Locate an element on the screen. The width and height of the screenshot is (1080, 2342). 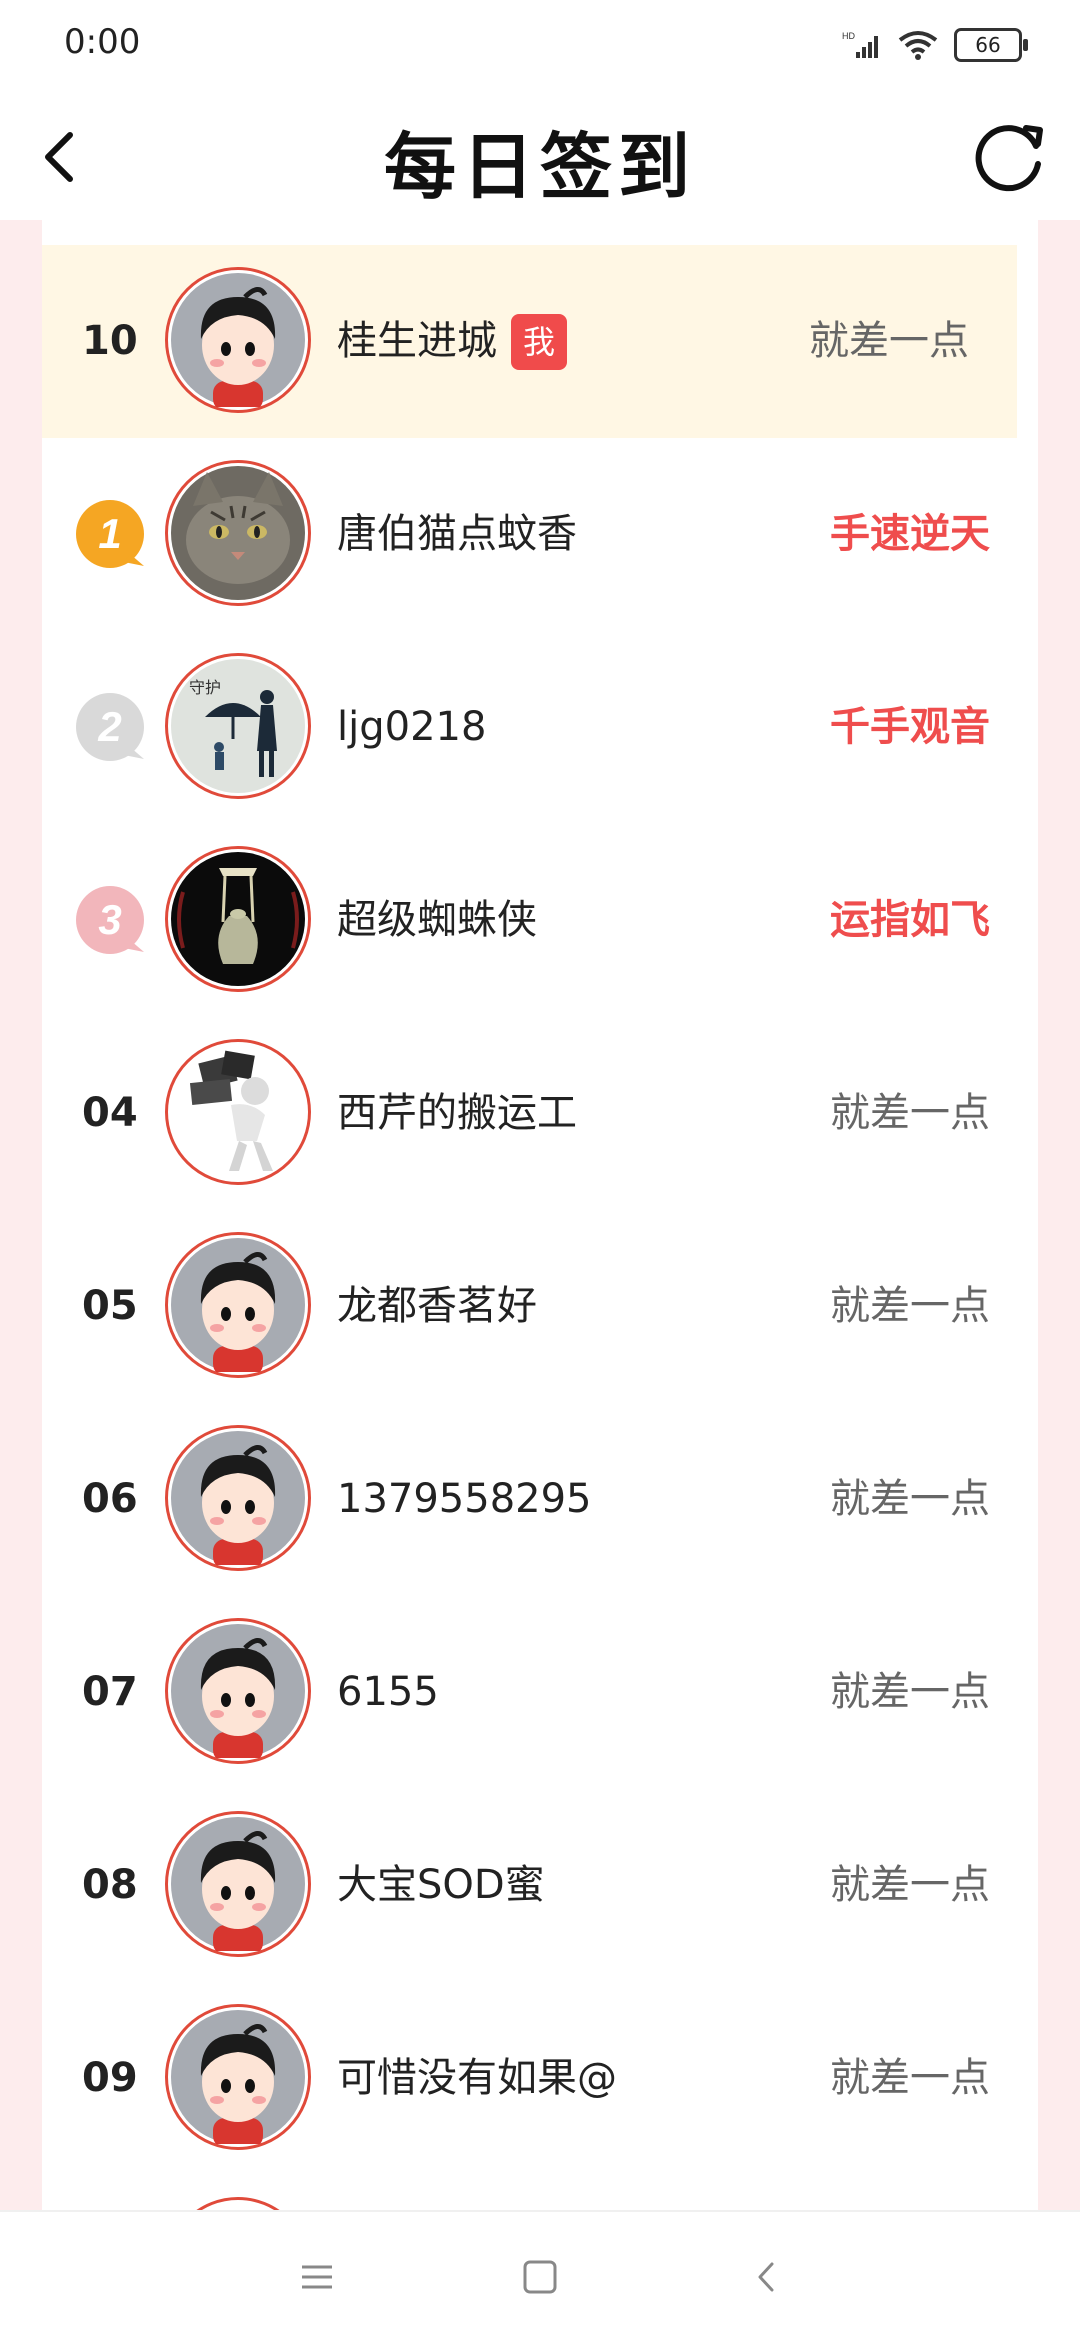
status-icons: HD 66 is located at coordinates (935, 45).